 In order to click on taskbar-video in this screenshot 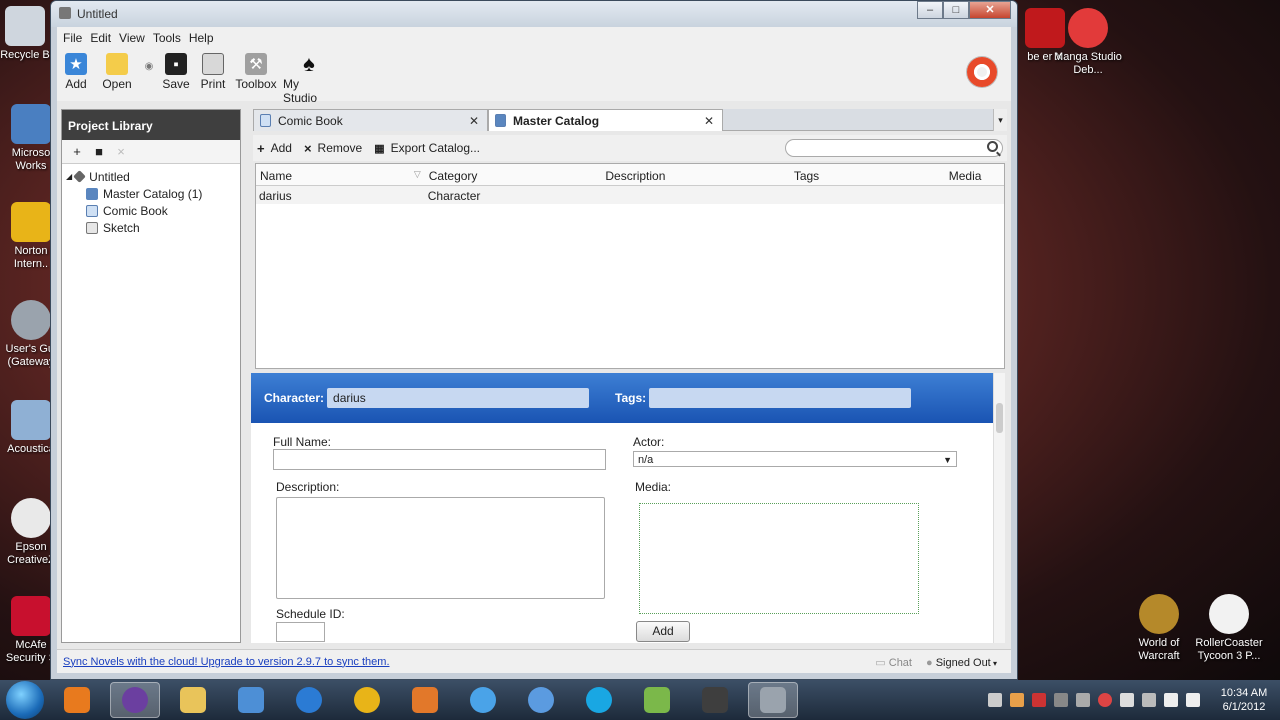, I will do `click(425, 700)`.